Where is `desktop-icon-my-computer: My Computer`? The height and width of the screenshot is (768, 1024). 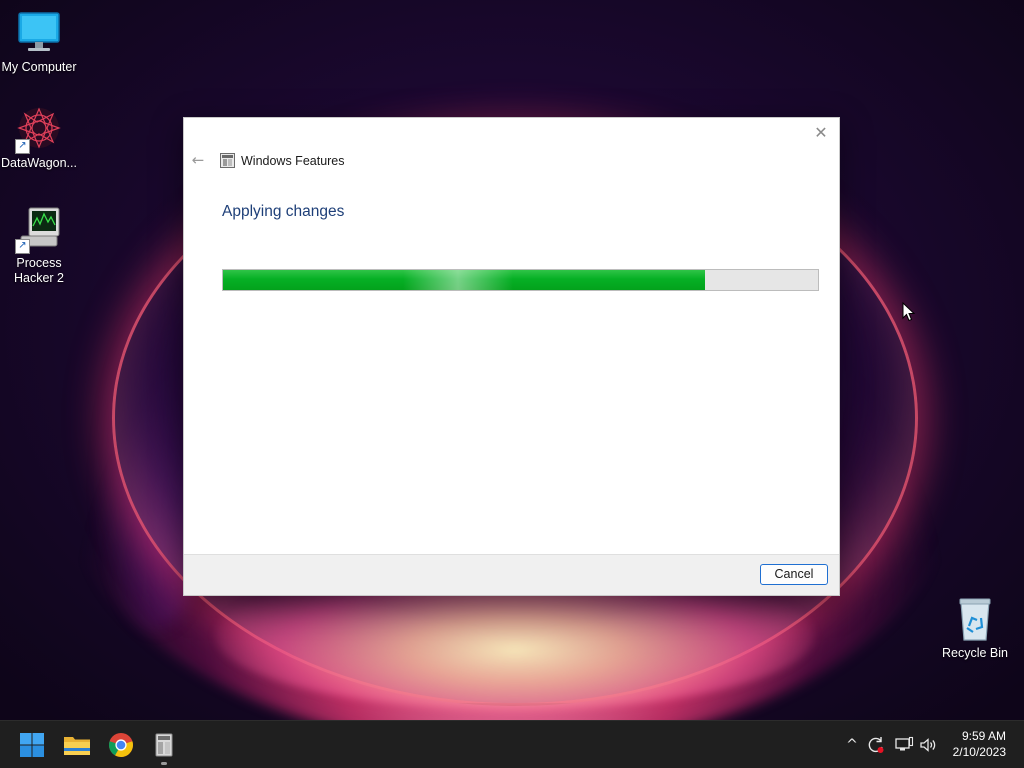
desktop-icon-my-computer: My Computer is located at coordinates (39, 42).